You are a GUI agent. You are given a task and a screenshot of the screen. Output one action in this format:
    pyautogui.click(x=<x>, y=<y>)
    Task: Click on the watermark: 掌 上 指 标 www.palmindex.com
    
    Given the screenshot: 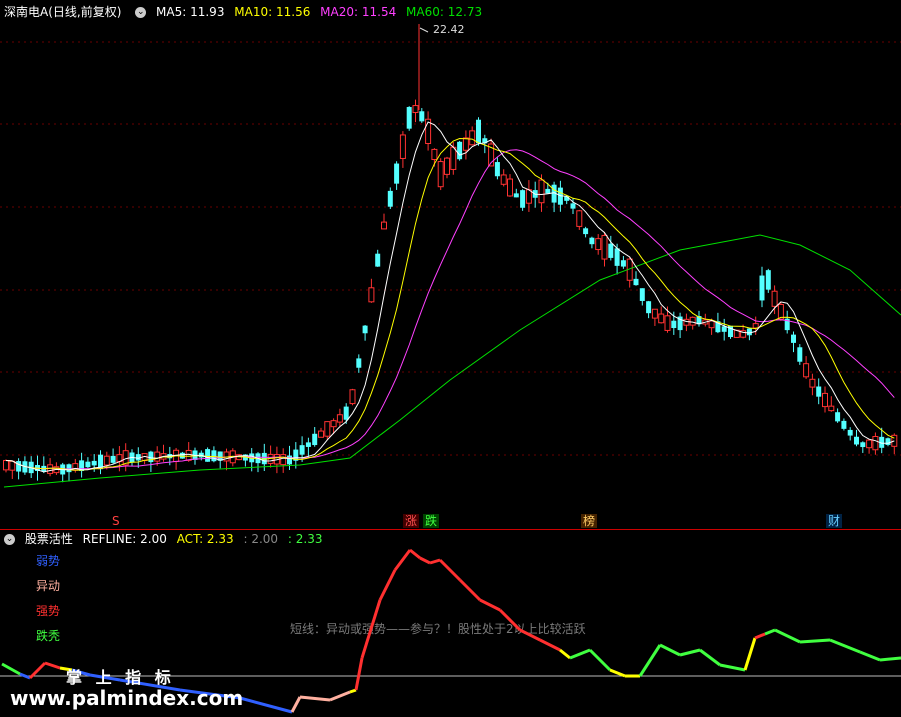 What is the action you would take?
    pyautogui.click(x=126, y=687)
    